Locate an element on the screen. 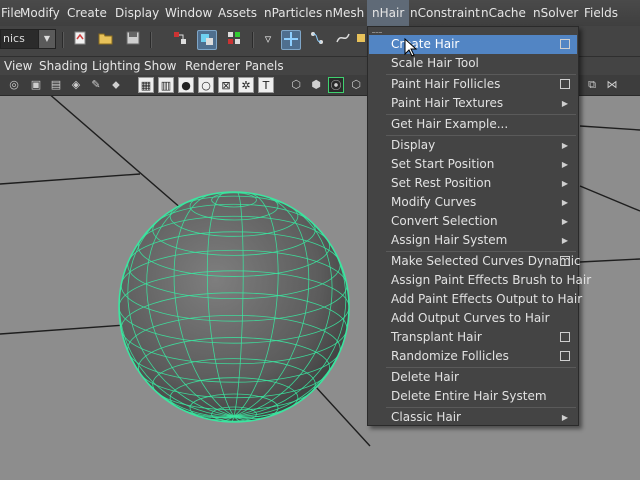 The height and width of the screenshot is (480, 640). panel-menu-show: Show is located at coordinates (160, 66).